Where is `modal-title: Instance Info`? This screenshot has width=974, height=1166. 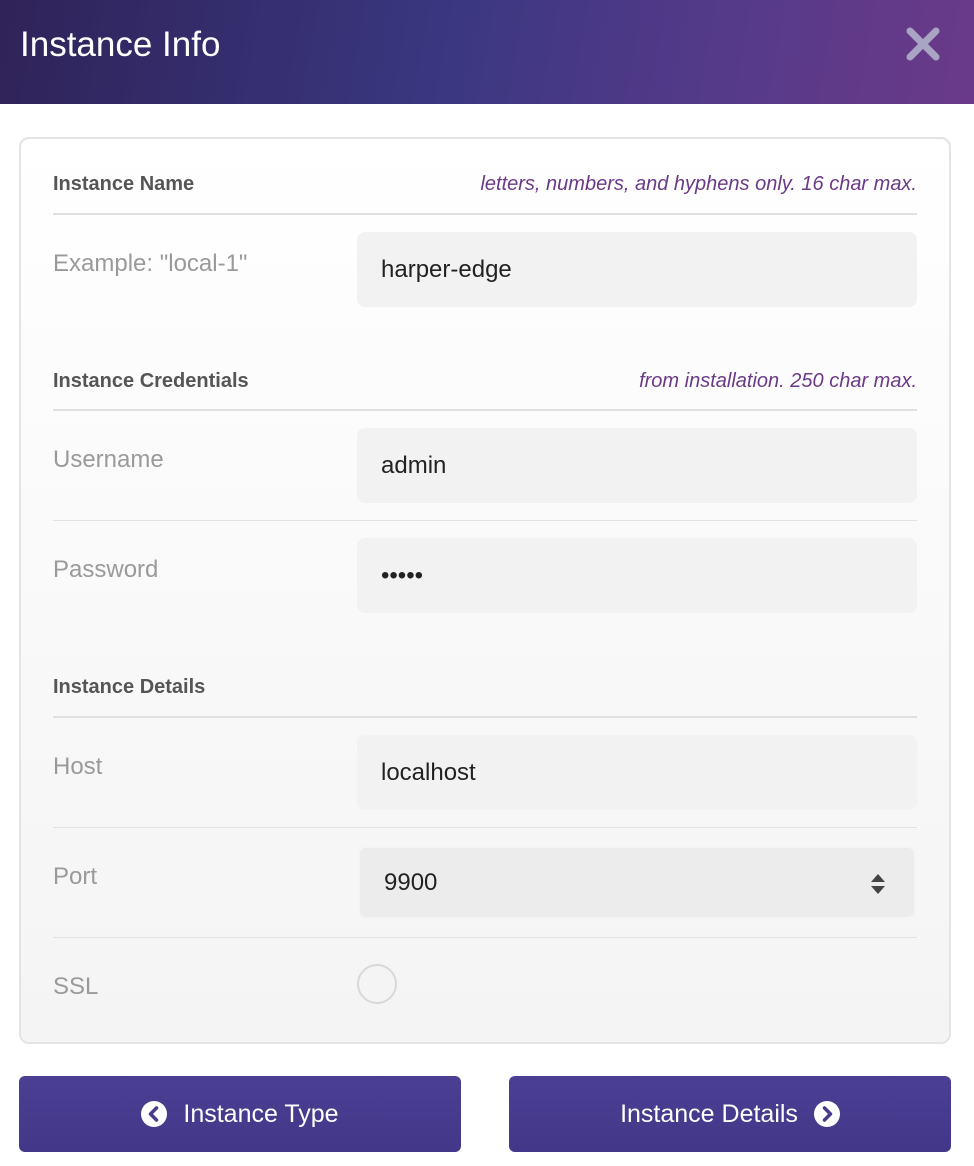 modal-title: Instance Info is located at coordinates (120, 44).